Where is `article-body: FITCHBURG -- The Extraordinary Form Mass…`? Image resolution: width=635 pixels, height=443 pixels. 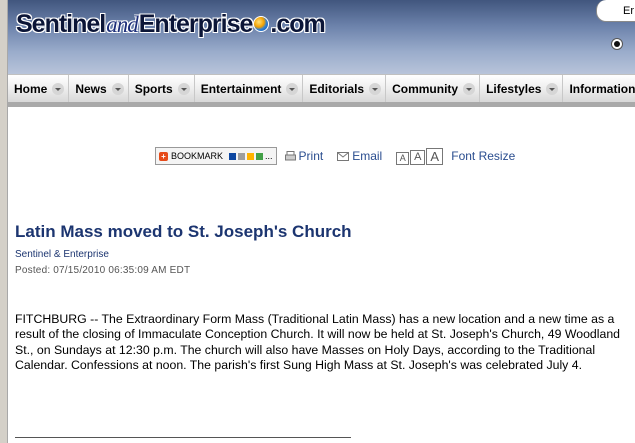
article-body: FITCHBURG -- The Extraordinary Form Mass… is located at coordinates (317, 342).